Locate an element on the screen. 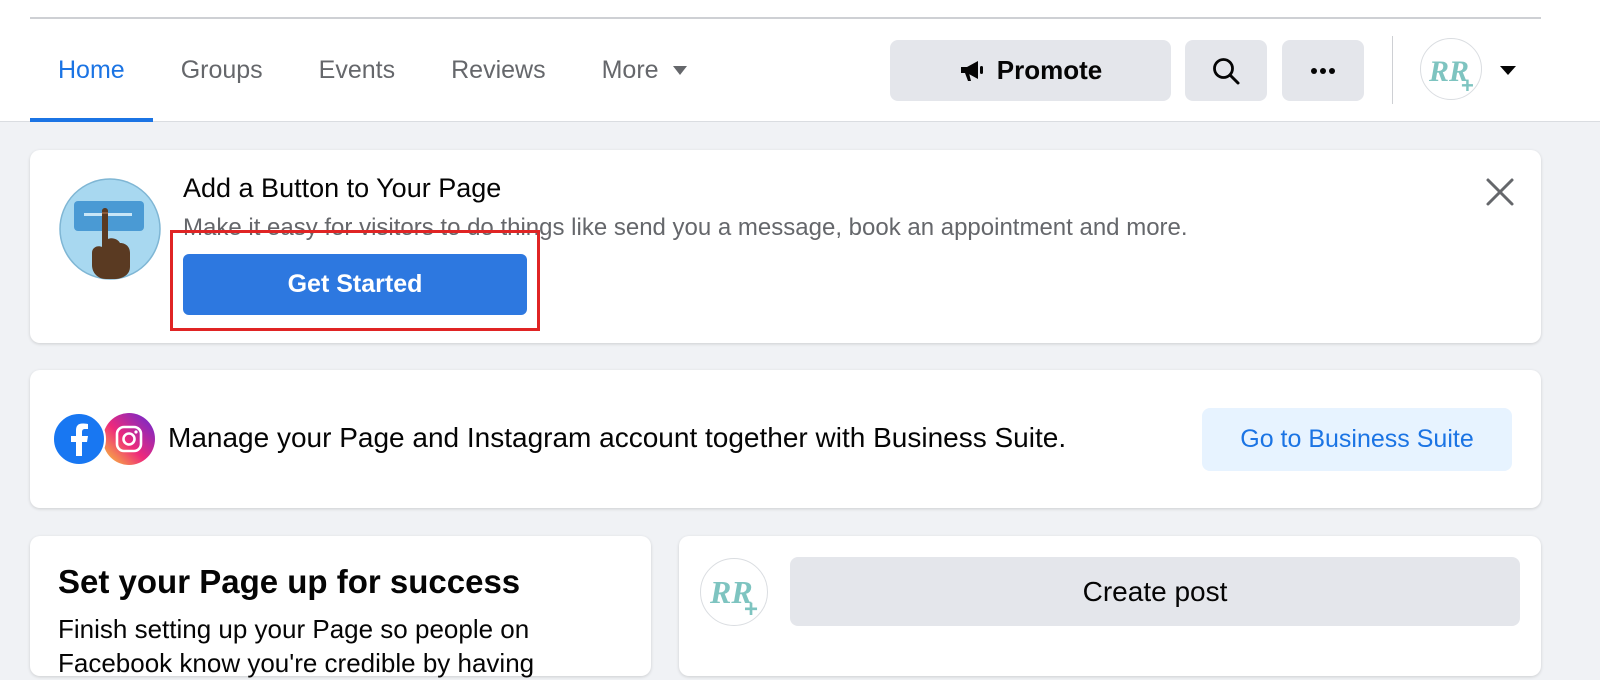 The width and height of the screenshot is (1600, 680). close-icon is located at coordinates (1500, 192).